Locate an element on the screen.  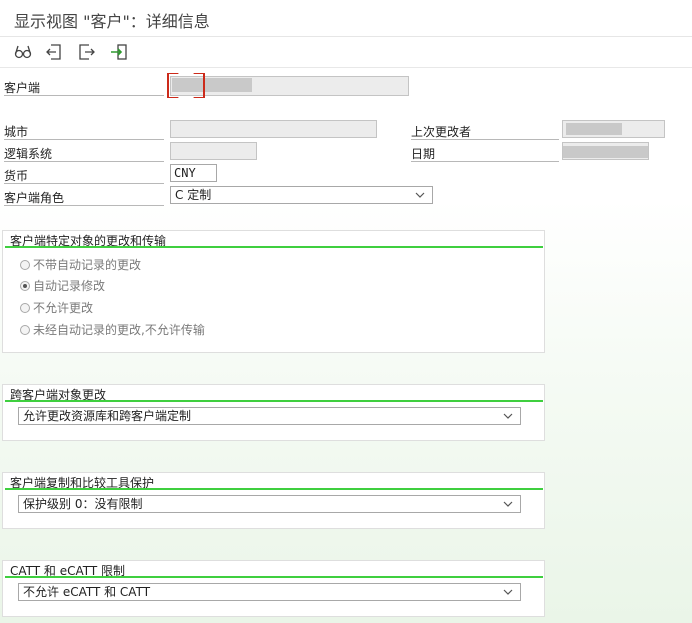
client-role-label: 客户端角色 is located at coordinates (84, 197).